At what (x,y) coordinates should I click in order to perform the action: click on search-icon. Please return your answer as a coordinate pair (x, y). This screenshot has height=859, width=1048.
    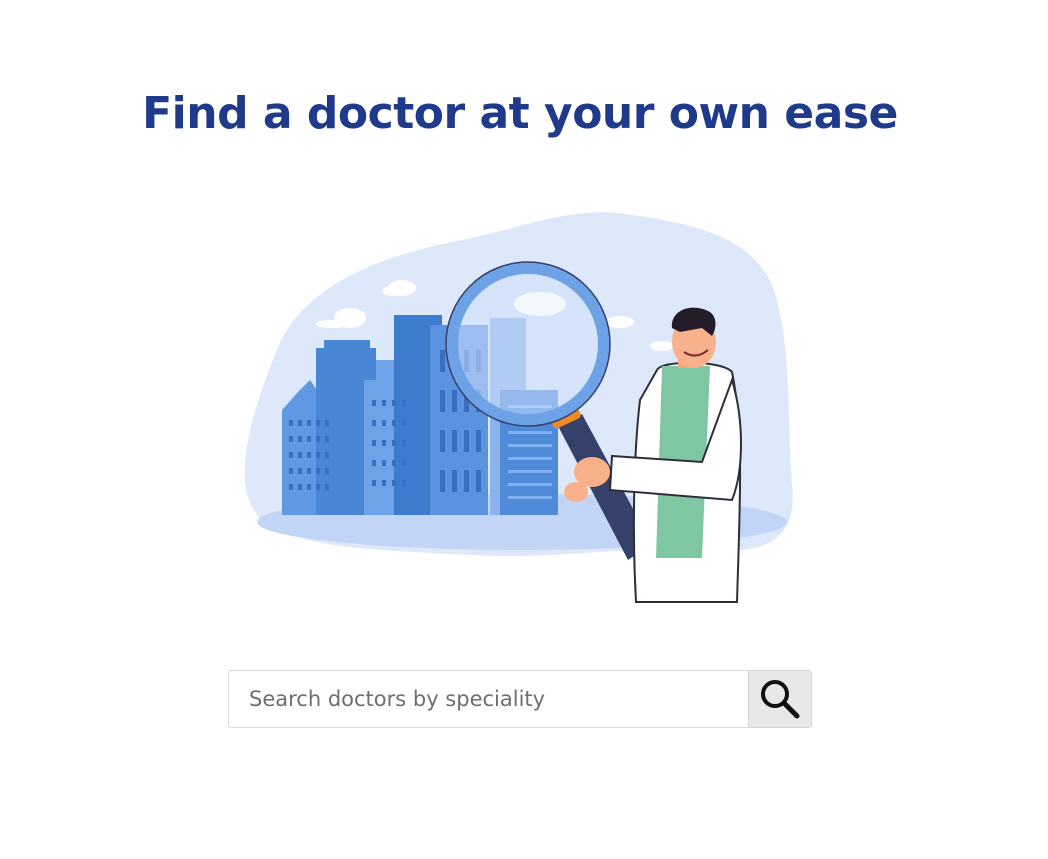
    Looking at the image, I should click on (780, 699).